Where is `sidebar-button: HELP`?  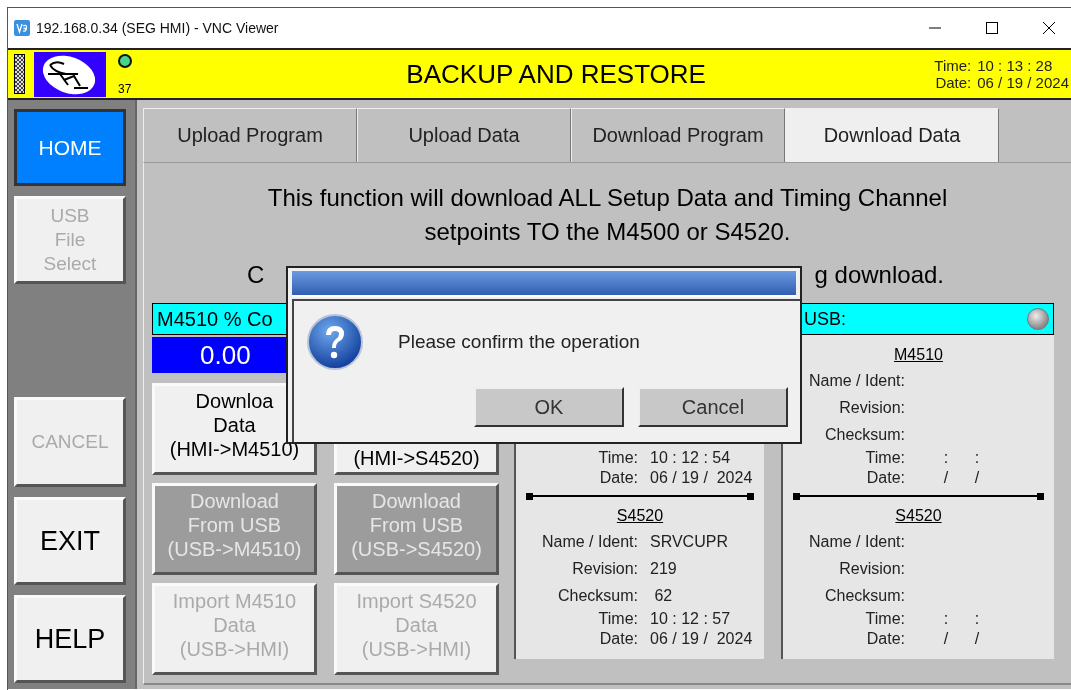
sidebar-button: HELP is located at coordinates (70, 639).